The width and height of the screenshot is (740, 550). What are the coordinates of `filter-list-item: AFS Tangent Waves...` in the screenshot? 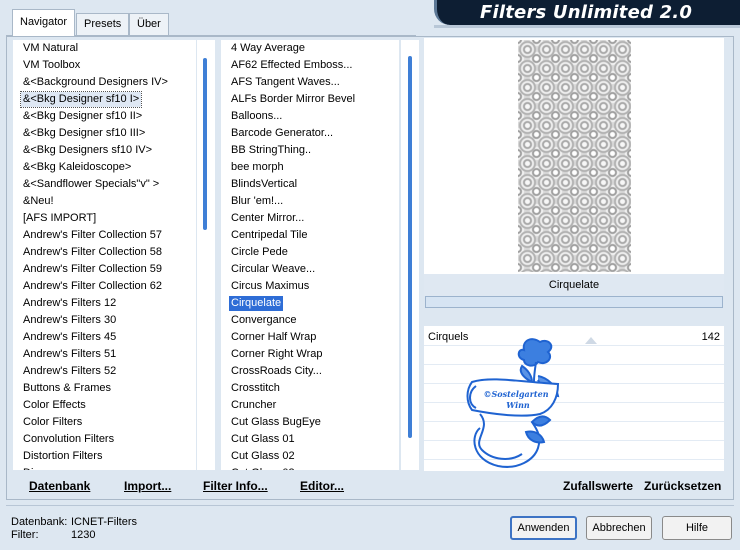 It's located at (285, 82).